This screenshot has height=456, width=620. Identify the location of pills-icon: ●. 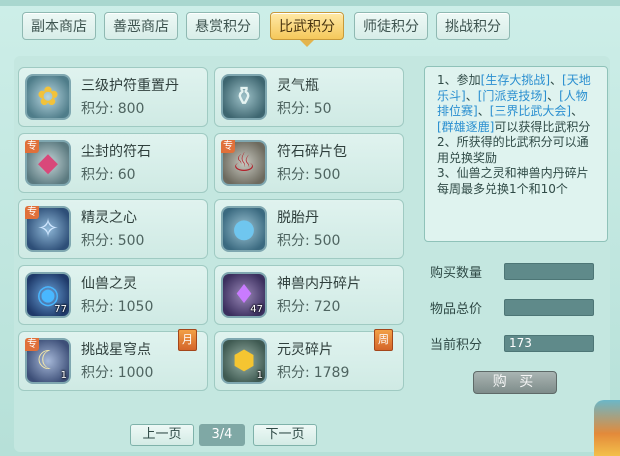
(244, 229).